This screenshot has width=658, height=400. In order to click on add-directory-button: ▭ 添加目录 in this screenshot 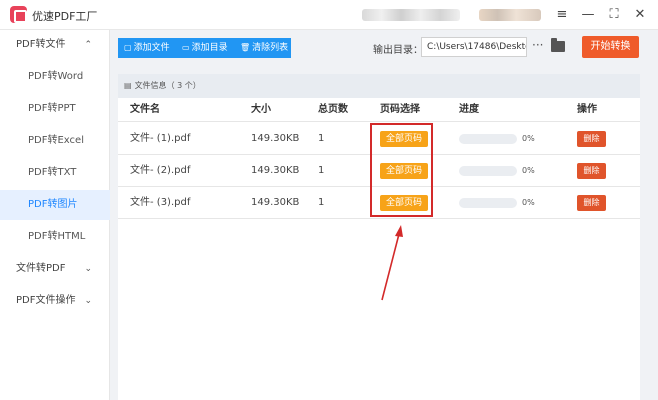, I will do `click(205, 48)`.